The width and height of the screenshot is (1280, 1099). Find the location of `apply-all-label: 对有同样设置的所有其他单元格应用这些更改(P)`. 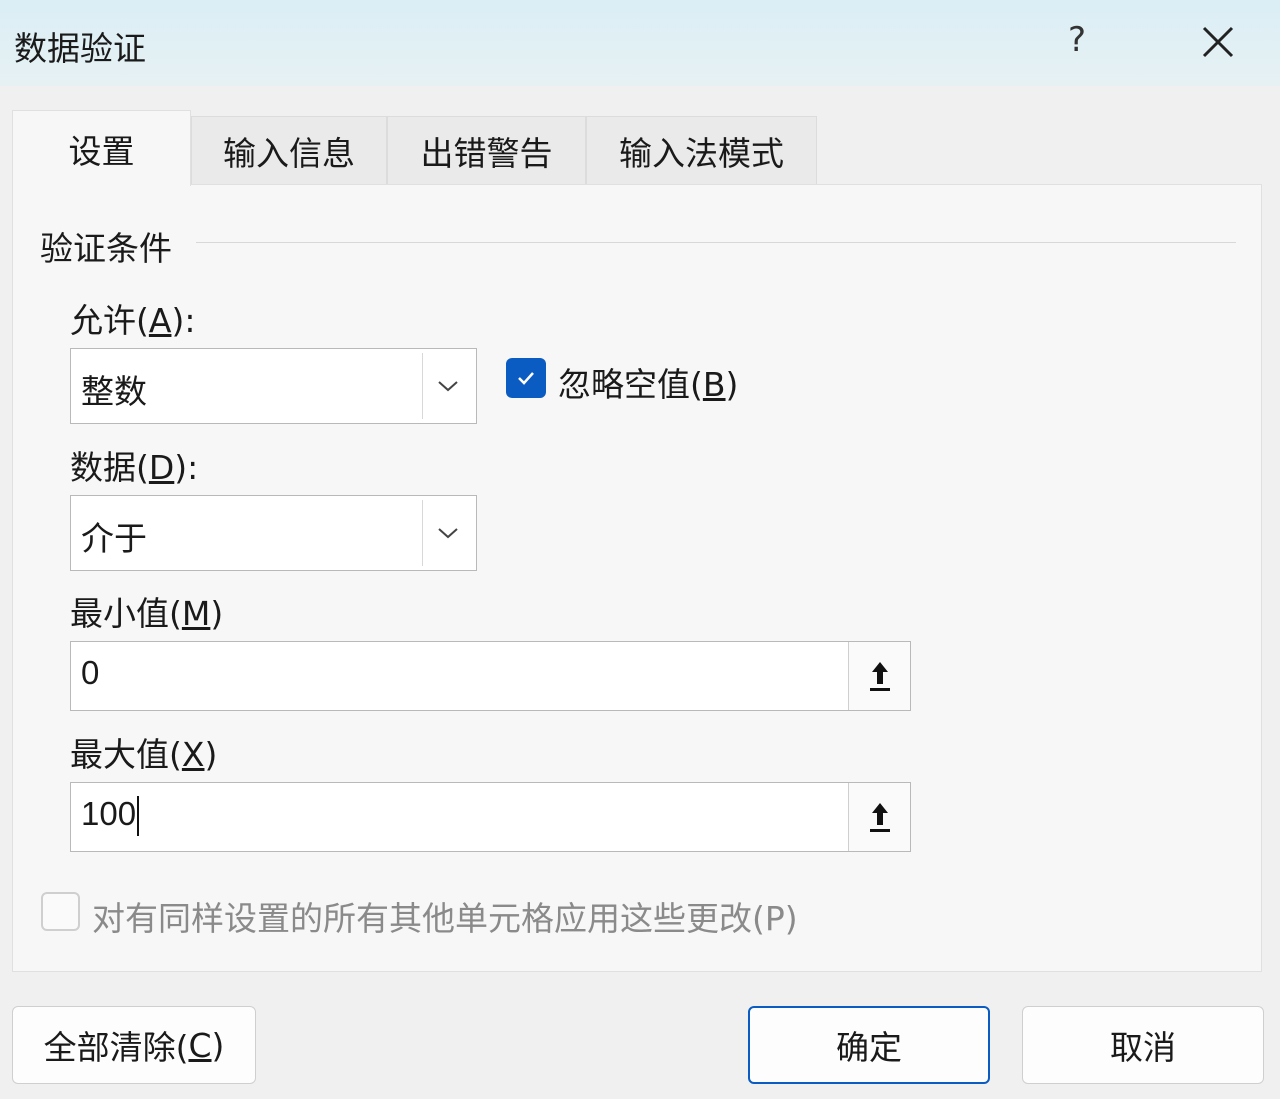

apply-all-label: 对有同样设置的所有其他单元格应用这些更改(P) is located at coordinates (445, 916).